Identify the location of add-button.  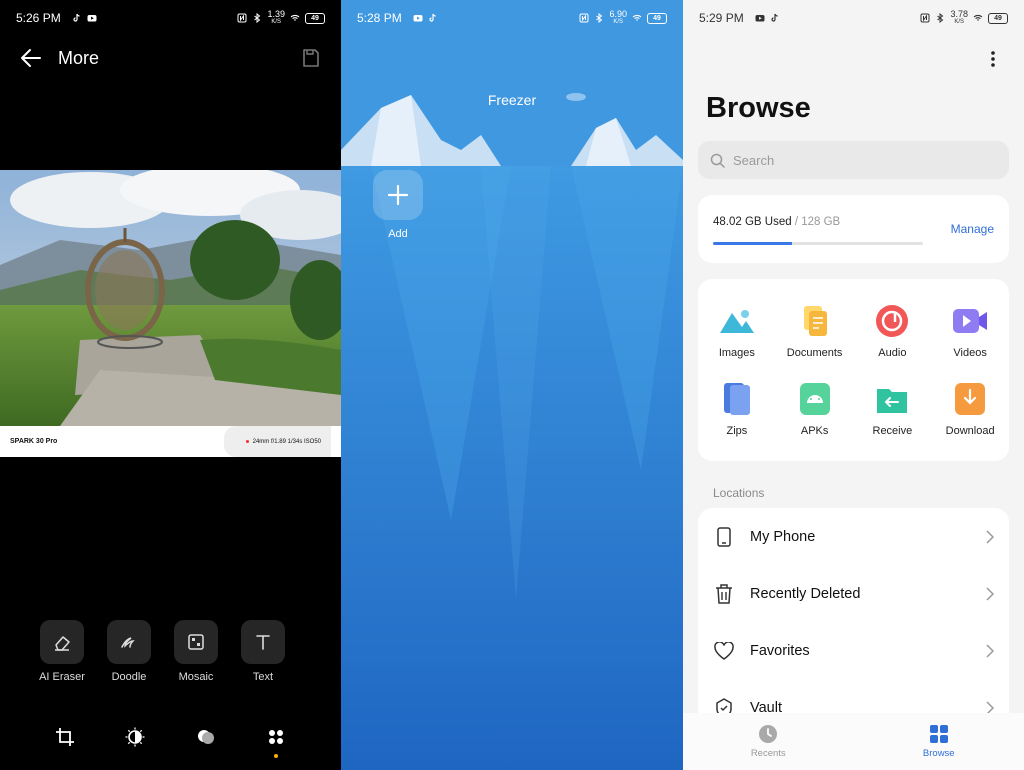
(398, 195).